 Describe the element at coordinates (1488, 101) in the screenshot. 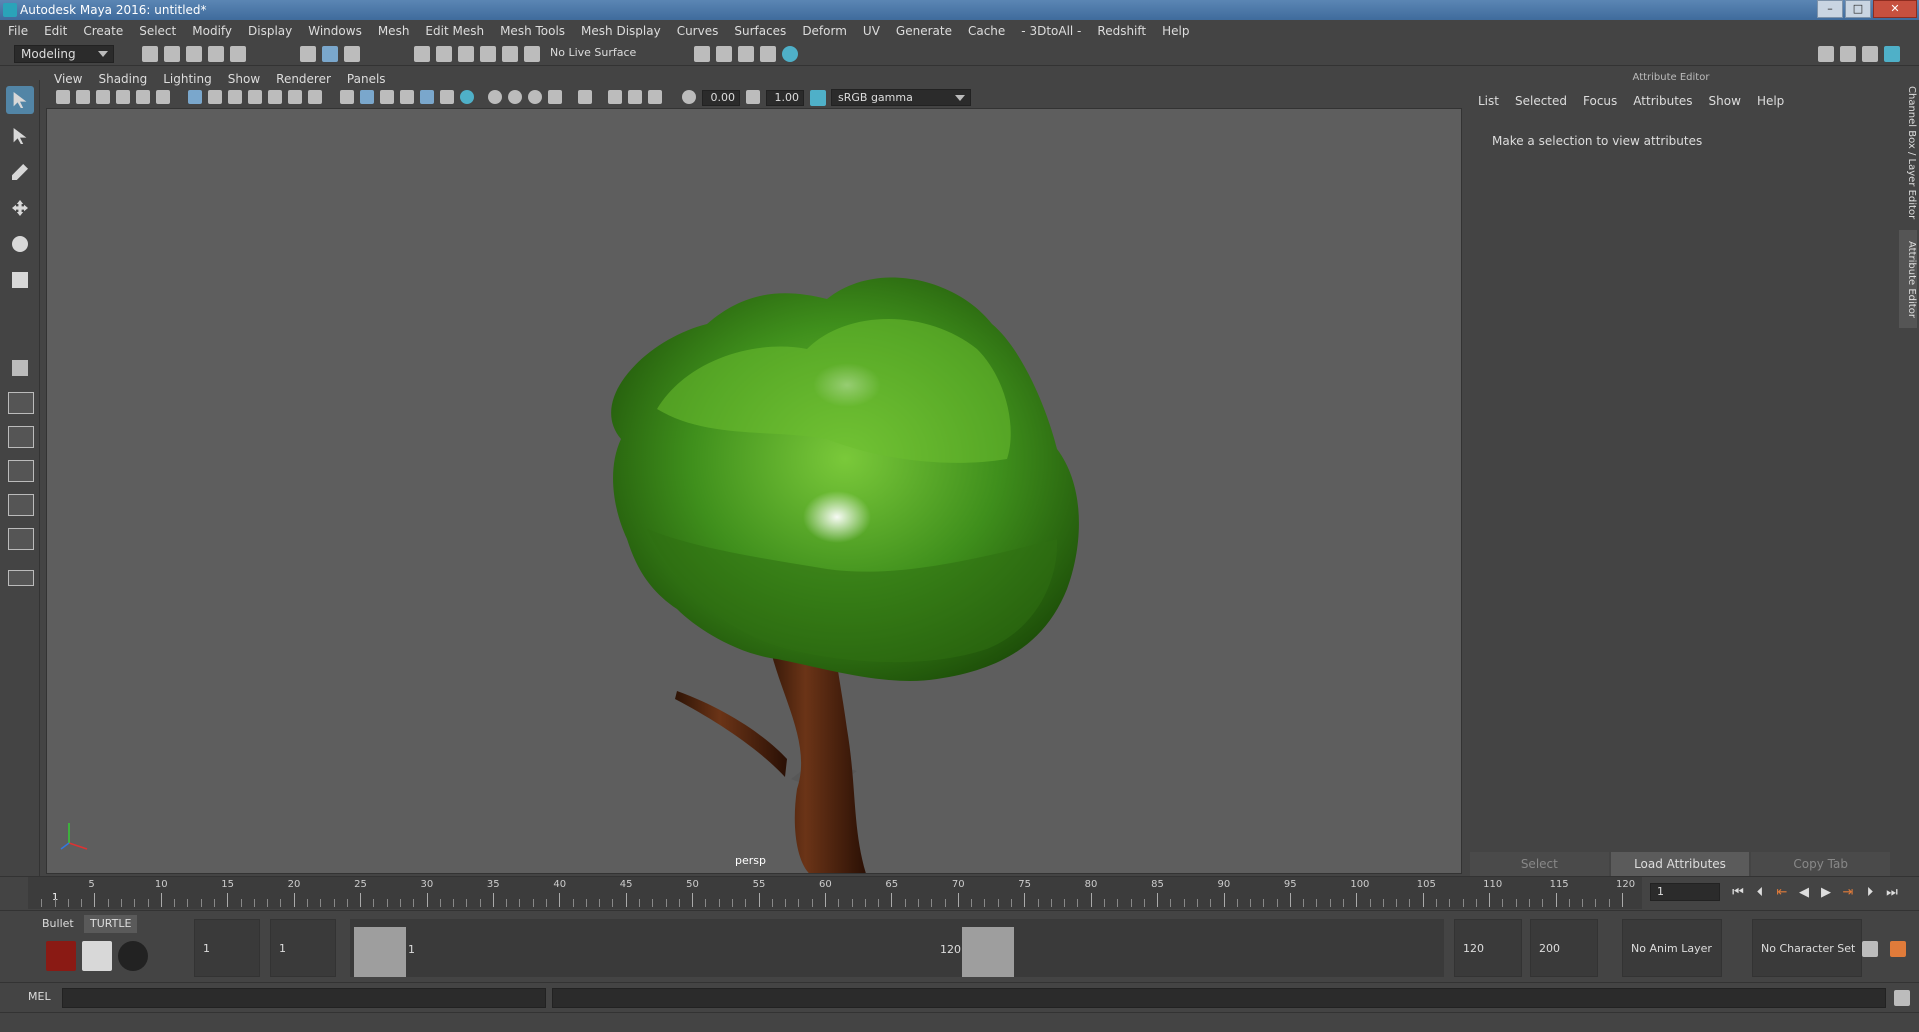

I see `attr-menu-list: List` at that location.